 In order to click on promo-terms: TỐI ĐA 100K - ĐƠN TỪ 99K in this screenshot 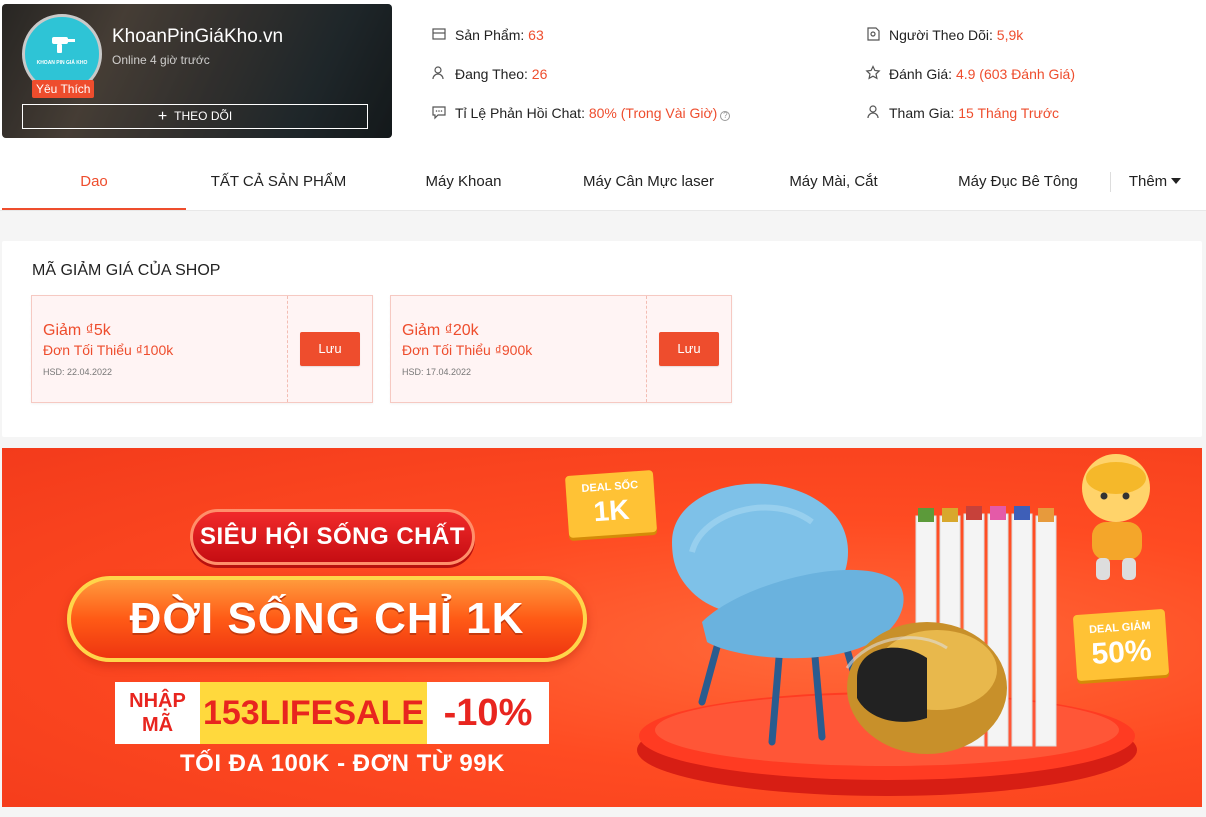, I will do `click(342, 763)`.